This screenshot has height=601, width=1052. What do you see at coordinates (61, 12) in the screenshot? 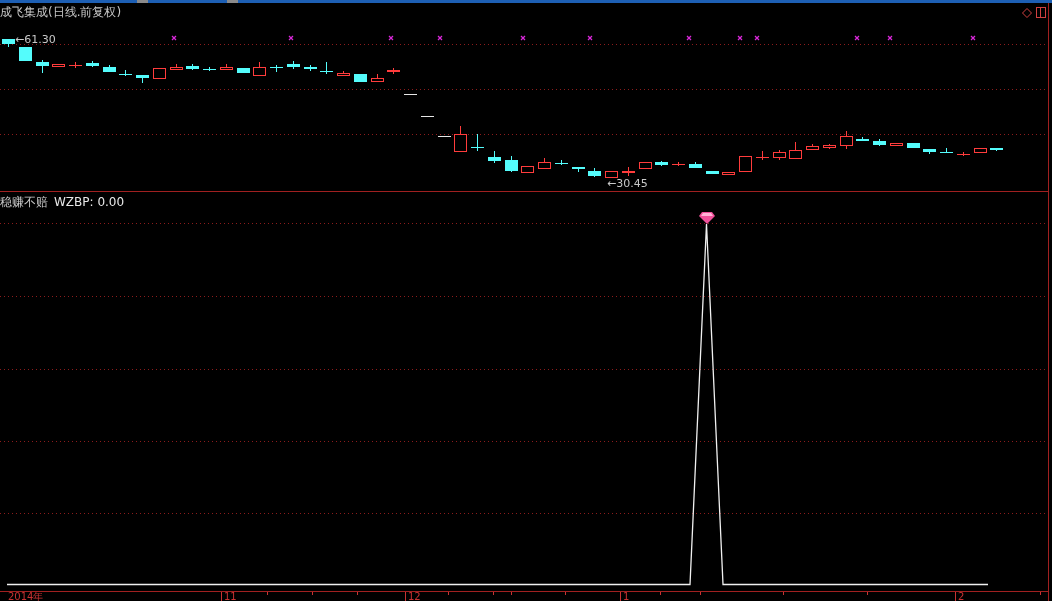
I see `chart-title: 成飞集成(日线.前复权)` at bounding box center [61, 12].